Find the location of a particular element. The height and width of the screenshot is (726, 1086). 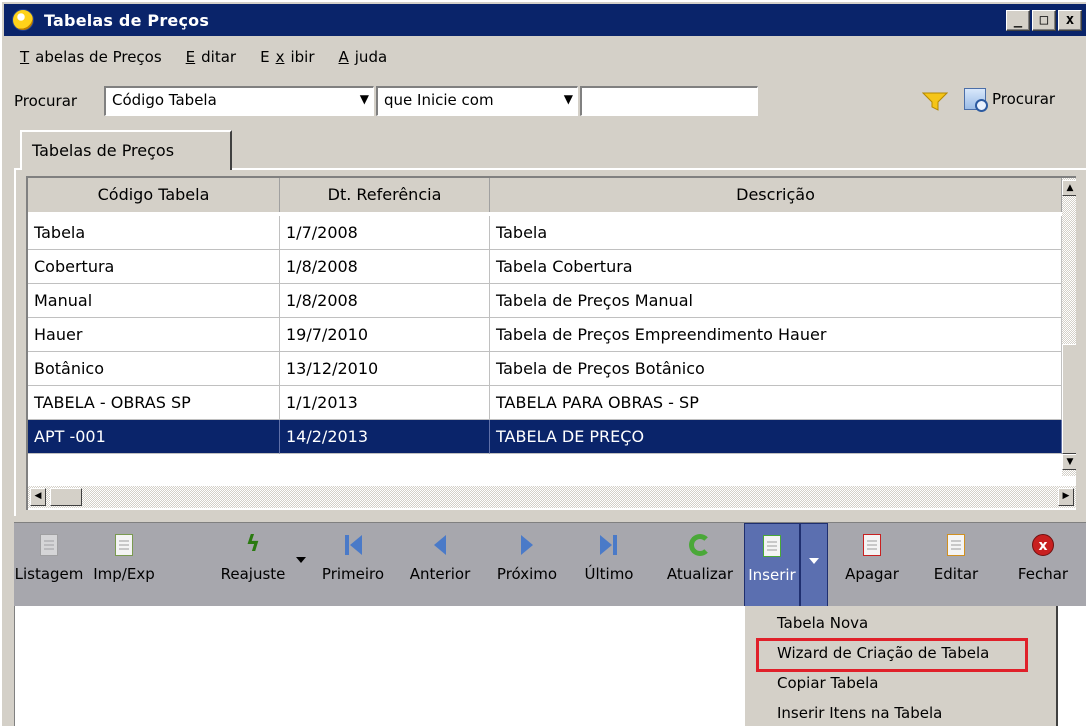

search-value-input is located at coordinates (669, 101).